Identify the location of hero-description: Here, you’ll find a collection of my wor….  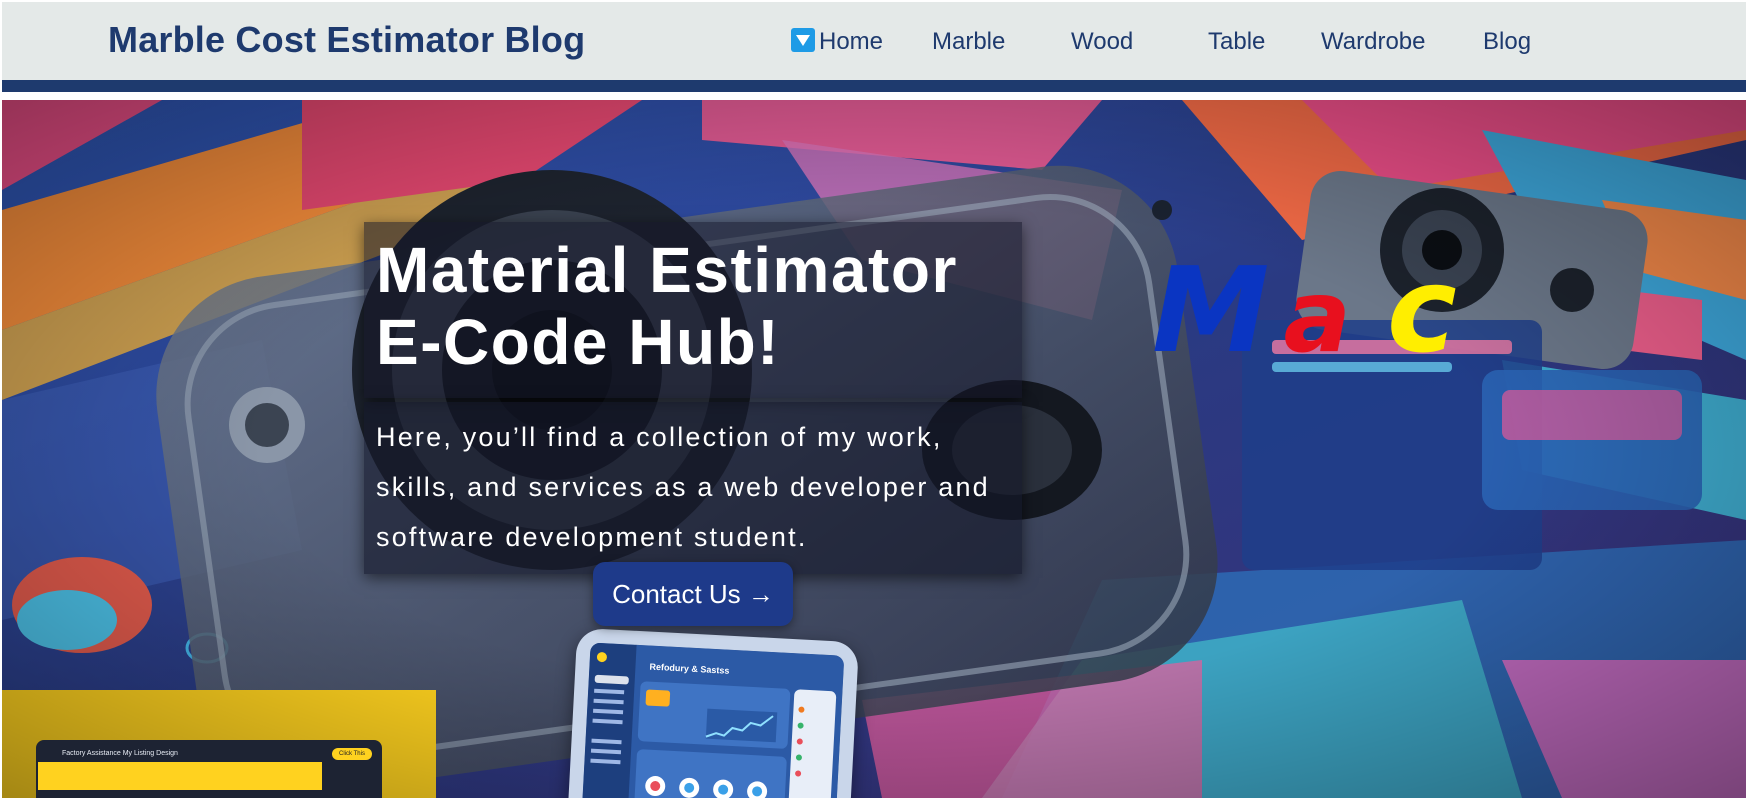
(683, 487).